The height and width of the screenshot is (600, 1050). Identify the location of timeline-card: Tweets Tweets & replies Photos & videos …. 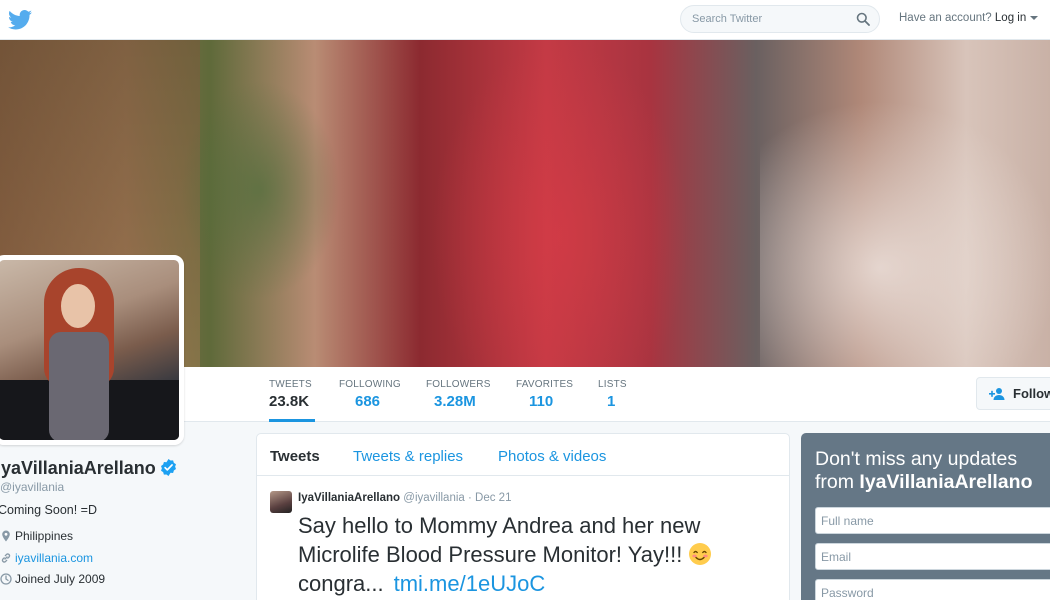
(523, 516).